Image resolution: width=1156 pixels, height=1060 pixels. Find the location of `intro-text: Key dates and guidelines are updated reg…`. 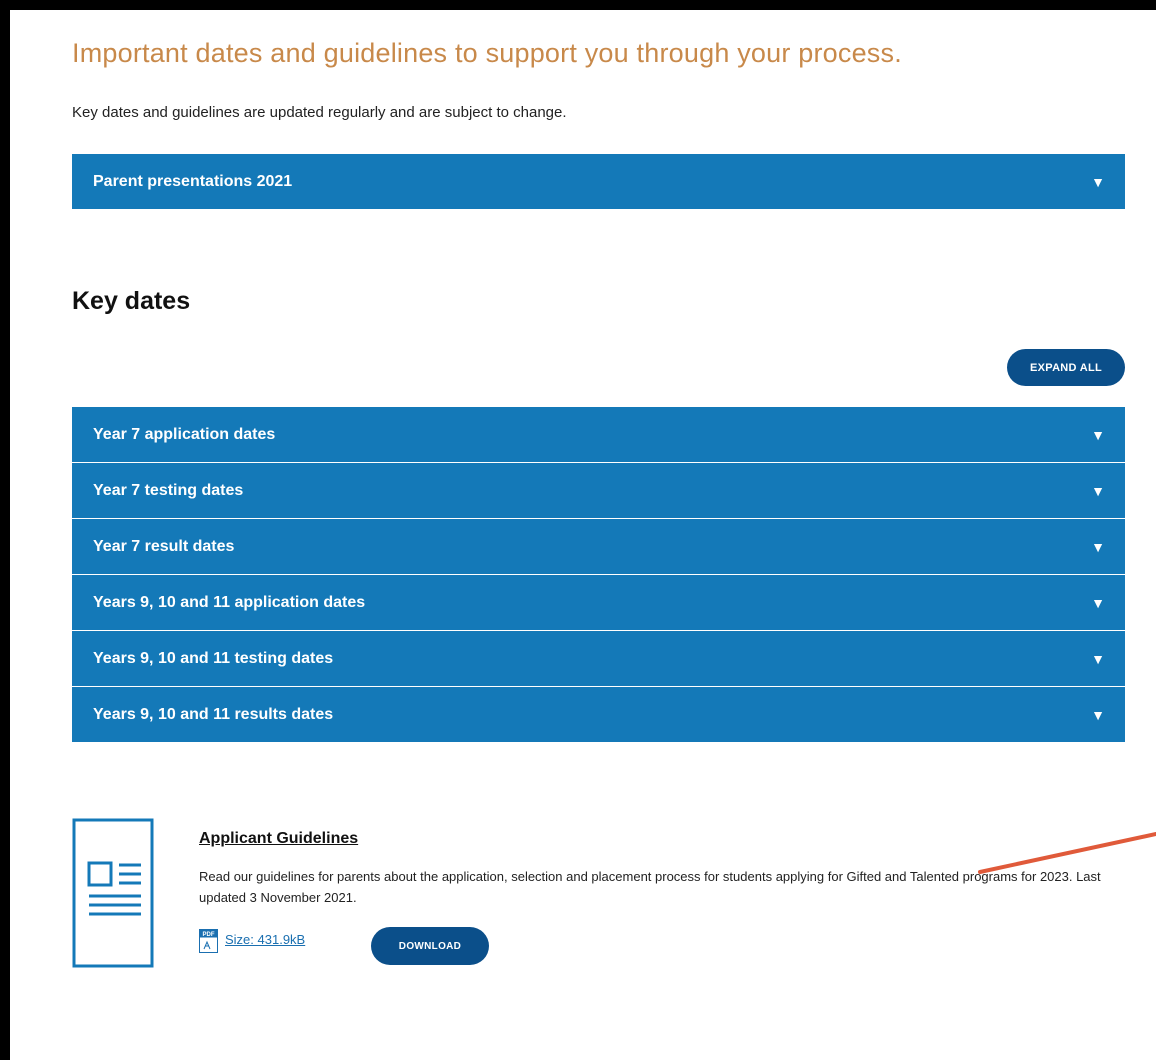

intro-text: Key dates and guidelines are updated reg… is located at coordinates (319, 112).